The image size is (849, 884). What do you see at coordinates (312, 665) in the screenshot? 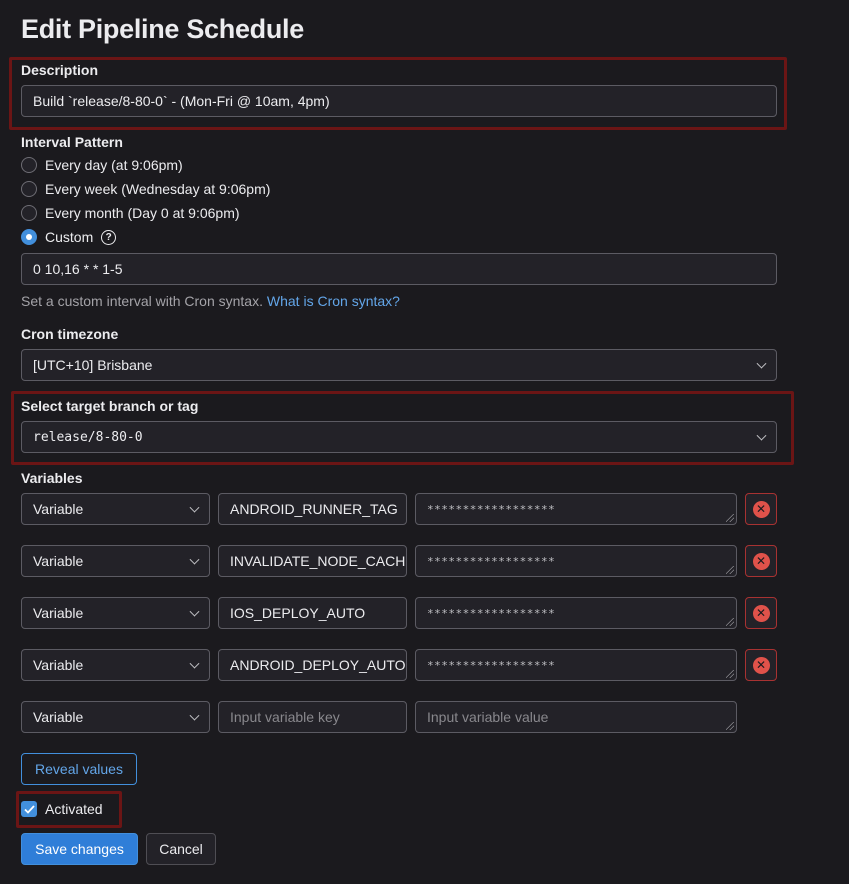
I see `variable-key-input: ANDROID_DEPLOY_AUTO` at bounding box center [312, 665].